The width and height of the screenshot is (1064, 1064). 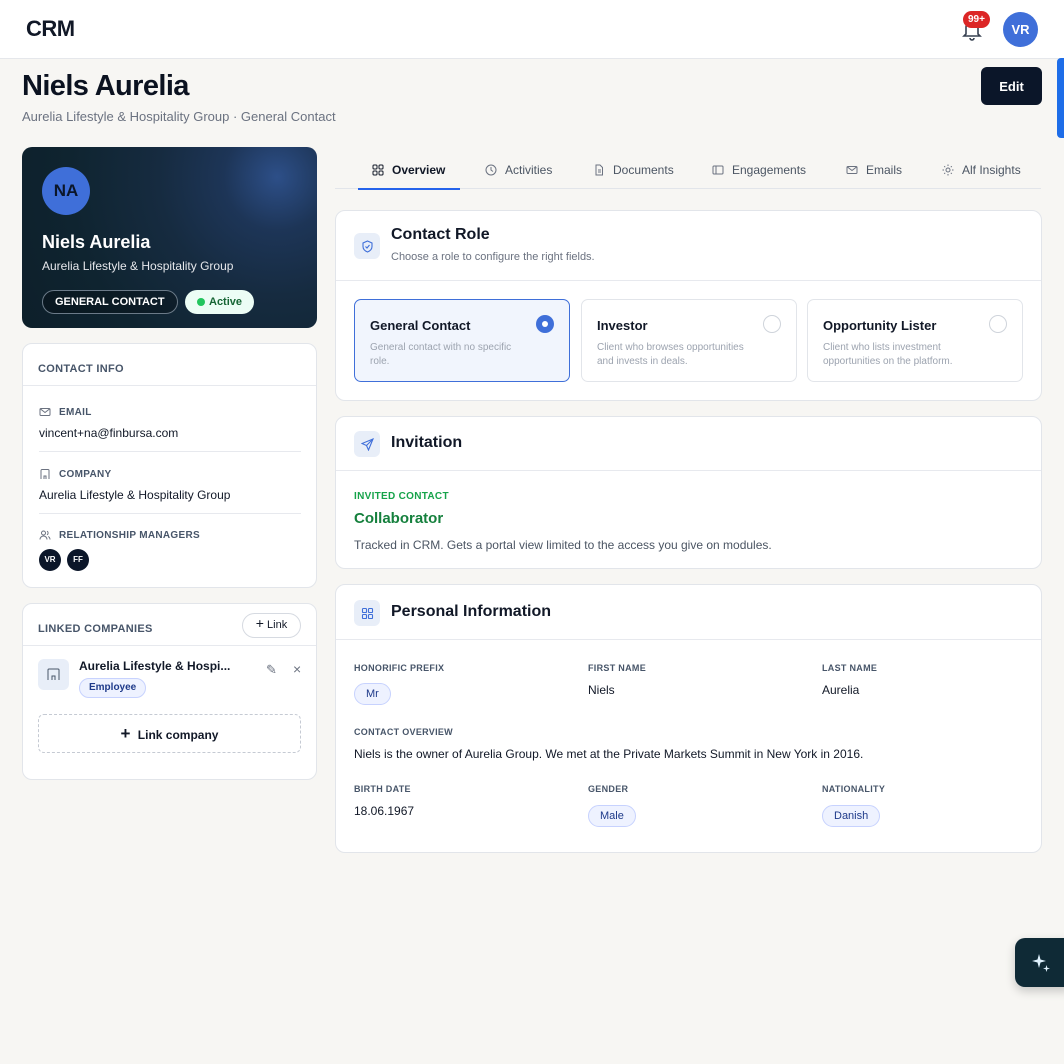 I want to click on scrollbar-thumb, so click(x=1060, y=98).